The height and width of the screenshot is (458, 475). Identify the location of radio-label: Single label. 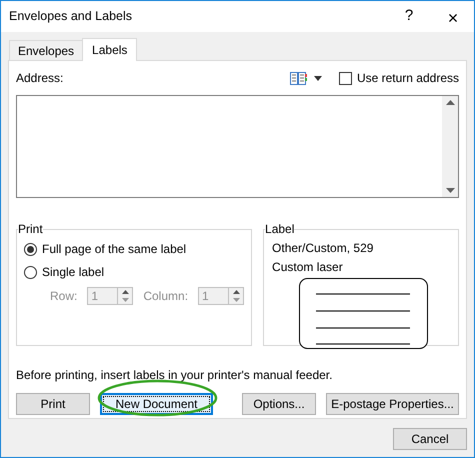
(73, 272).